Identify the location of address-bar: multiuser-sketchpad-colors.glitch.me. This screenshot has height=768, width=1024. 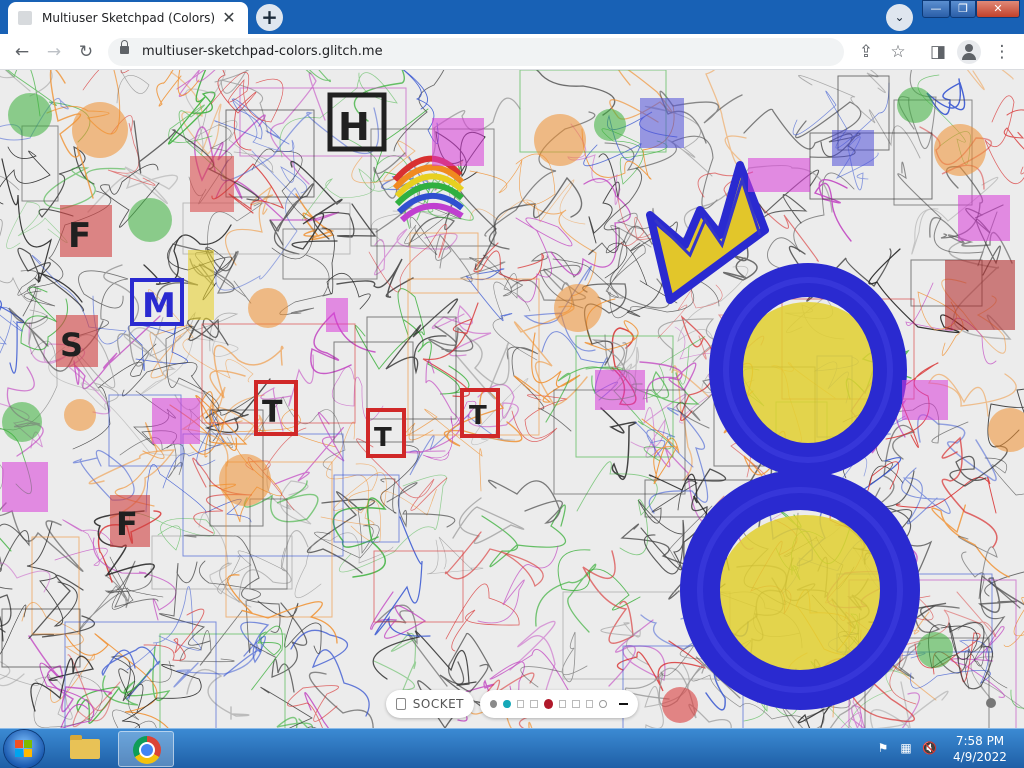
(476, 52).